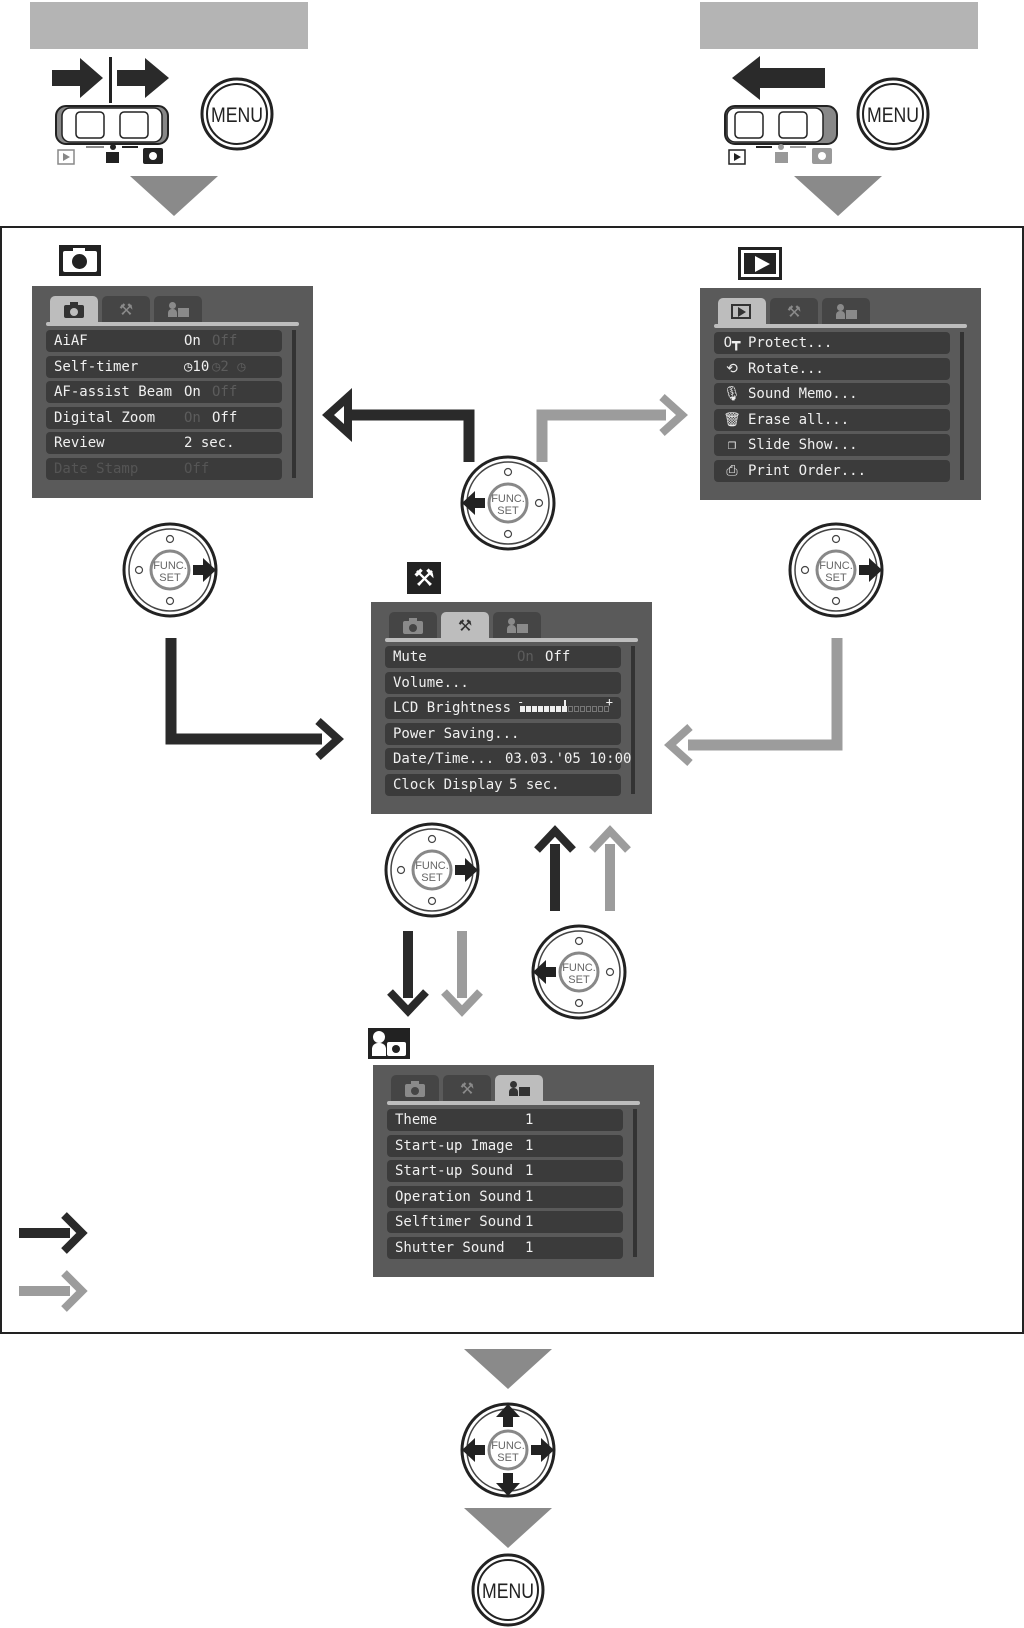 This screenshot has height=1628, width=1024. I want to click on arrow-dark-to-setup-menu, so click(243, 691).